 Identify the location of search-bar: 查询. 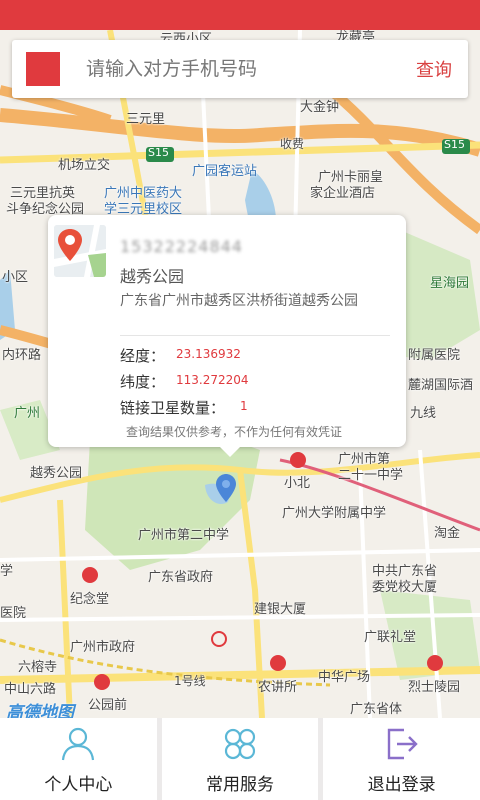
(240, 69).